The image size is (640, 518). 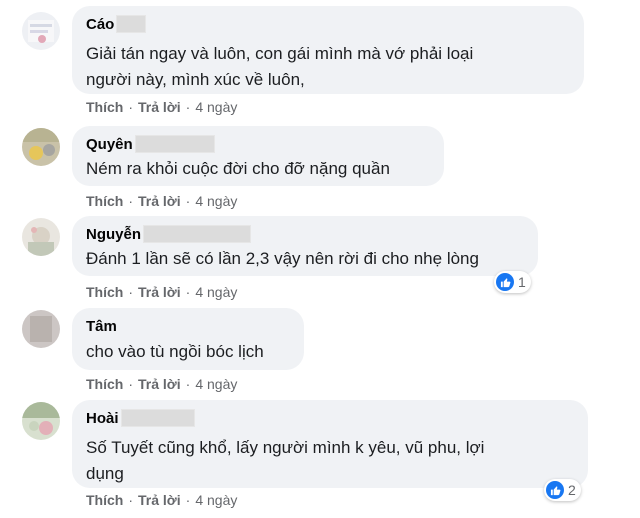 I want to click on commenter-name: Quyên, so click(x=109, y=144).